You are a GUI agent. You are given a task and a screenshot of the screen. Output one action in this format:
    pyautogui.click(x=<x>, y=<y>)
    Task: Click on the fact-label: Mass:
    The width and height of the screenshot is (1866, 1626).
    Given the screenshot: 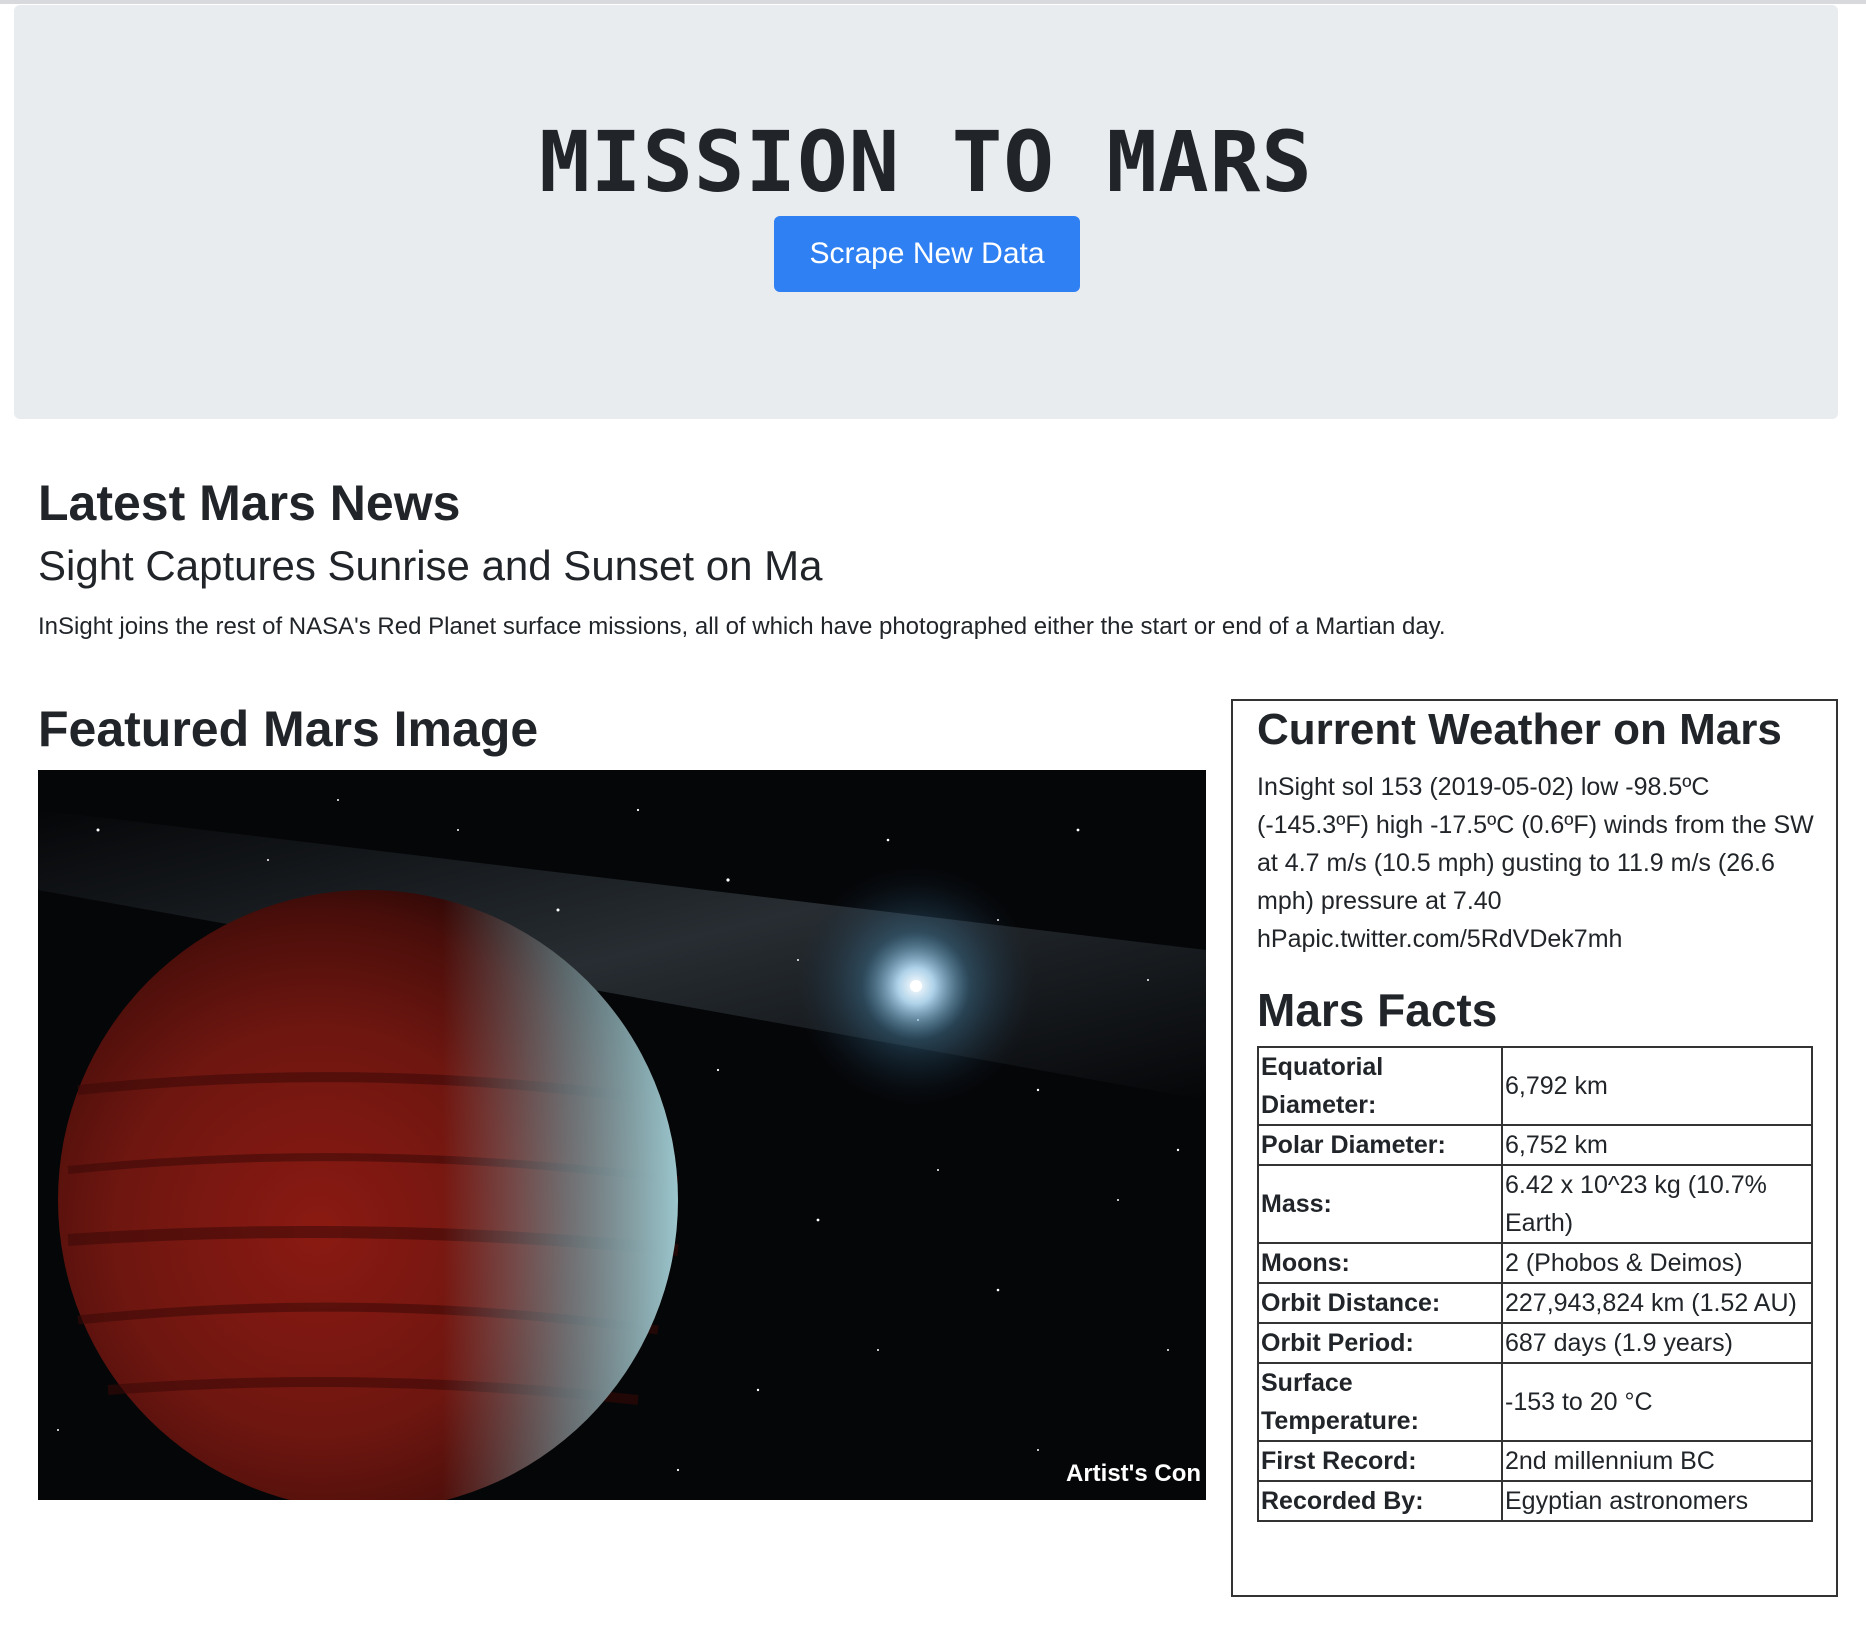 What is the action you would take?
    pyautogui.click(x=1380, y=1204)
    